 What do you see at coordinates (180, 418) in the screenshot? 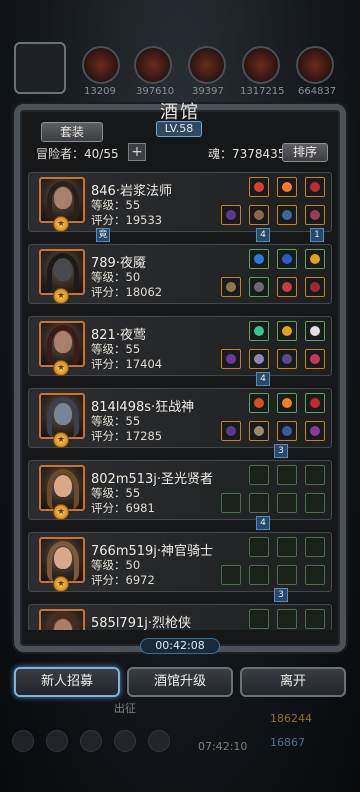
I see `hero-card: ★ 814l498s·狂战神 等级：55 评分：17285` at bounding box center [180, 418].